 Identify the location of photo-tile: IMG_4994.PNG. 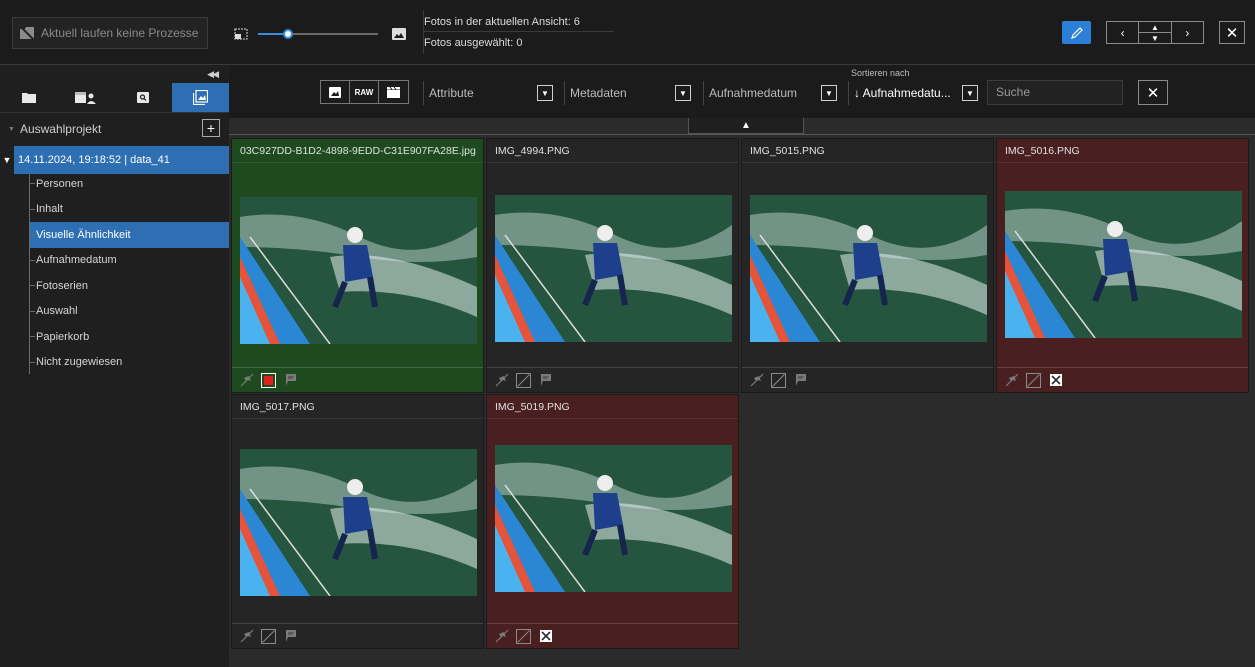
(612, 265).